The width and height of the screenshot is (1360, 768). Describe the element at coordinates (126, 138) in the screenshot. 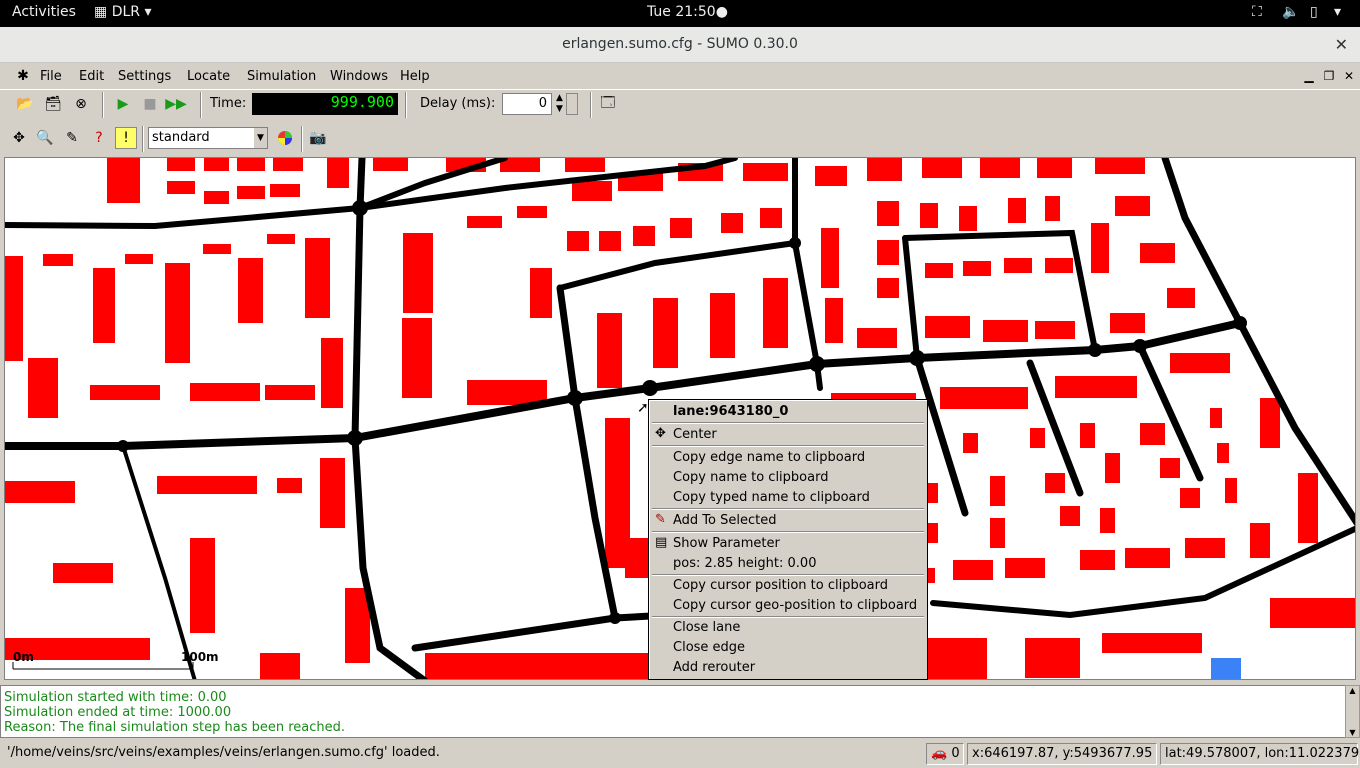

I see `tooltip-icon: !` at that location.